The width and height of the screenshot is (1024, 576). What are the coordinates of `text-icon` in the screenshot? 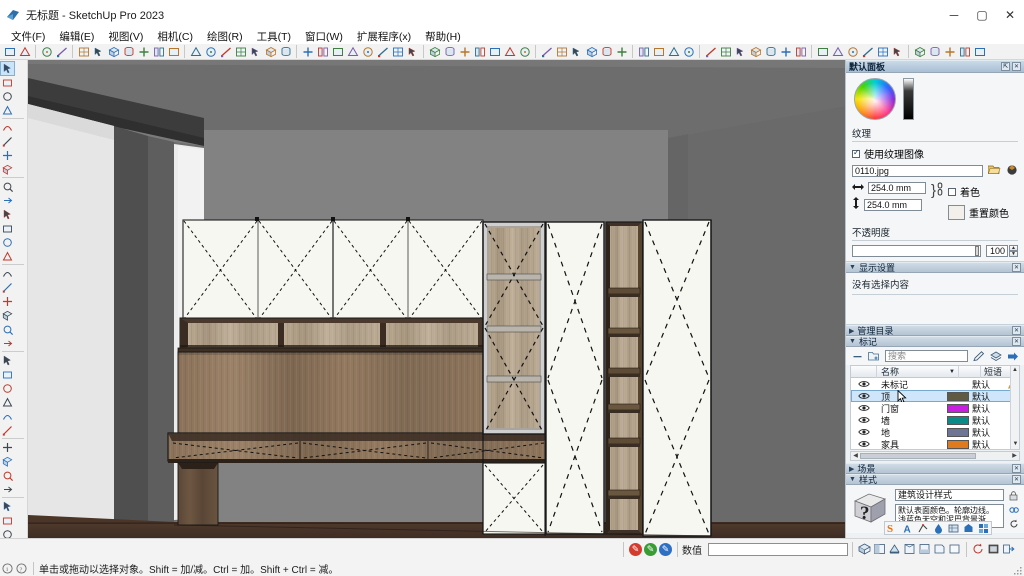 It's located at (7, 416).